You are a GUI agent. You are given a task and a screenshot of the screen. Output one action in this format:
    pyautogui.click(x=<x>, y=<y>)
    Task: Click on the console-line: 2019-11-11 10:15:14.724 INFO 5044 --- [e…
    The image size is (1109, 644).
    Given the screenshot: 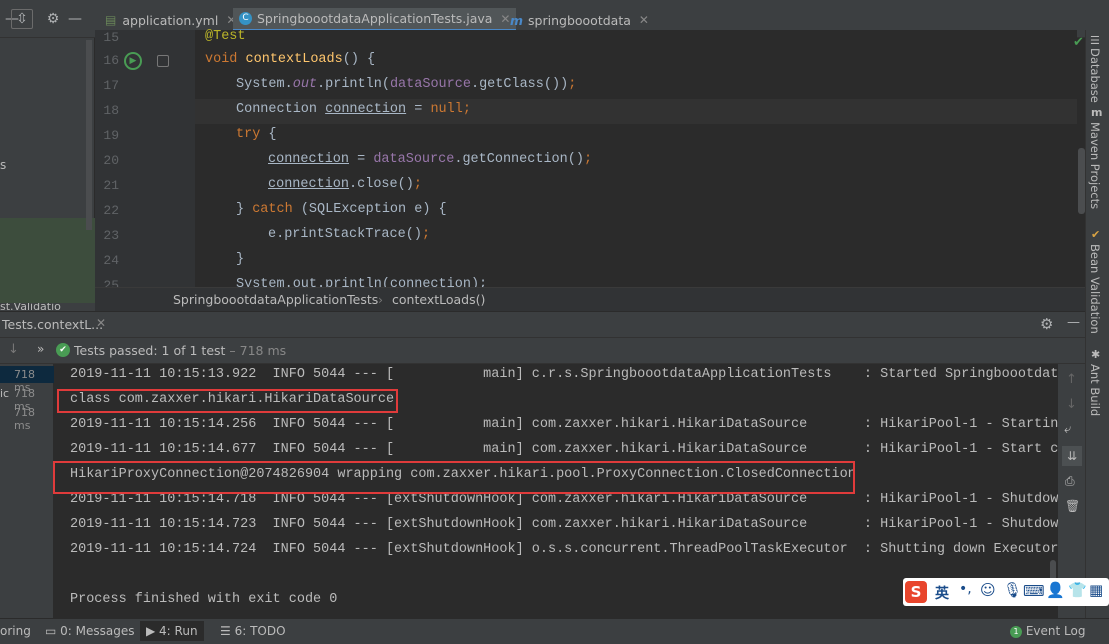 What is the action you would take?
    pyautogui.click(x=572, y=549)
    